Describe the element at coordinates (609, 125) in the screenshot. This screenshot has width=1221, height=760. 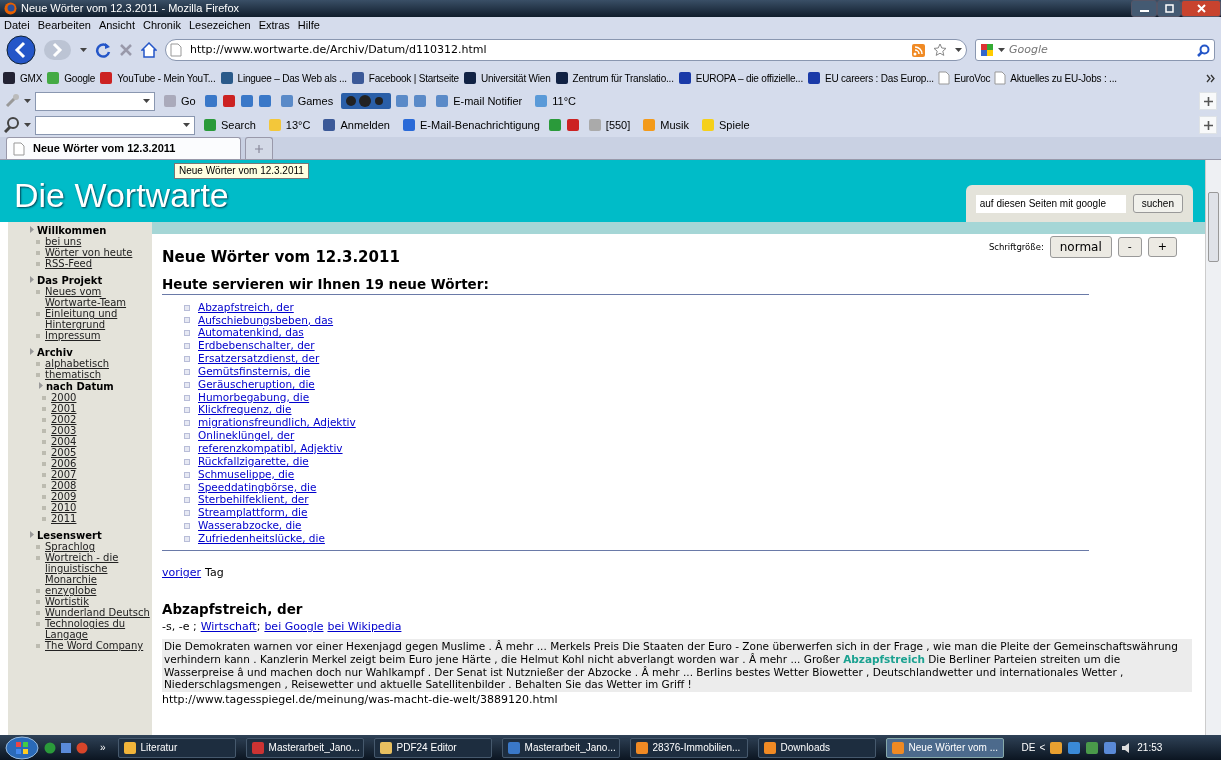
I see `toolbar-button: [550]` at that location.